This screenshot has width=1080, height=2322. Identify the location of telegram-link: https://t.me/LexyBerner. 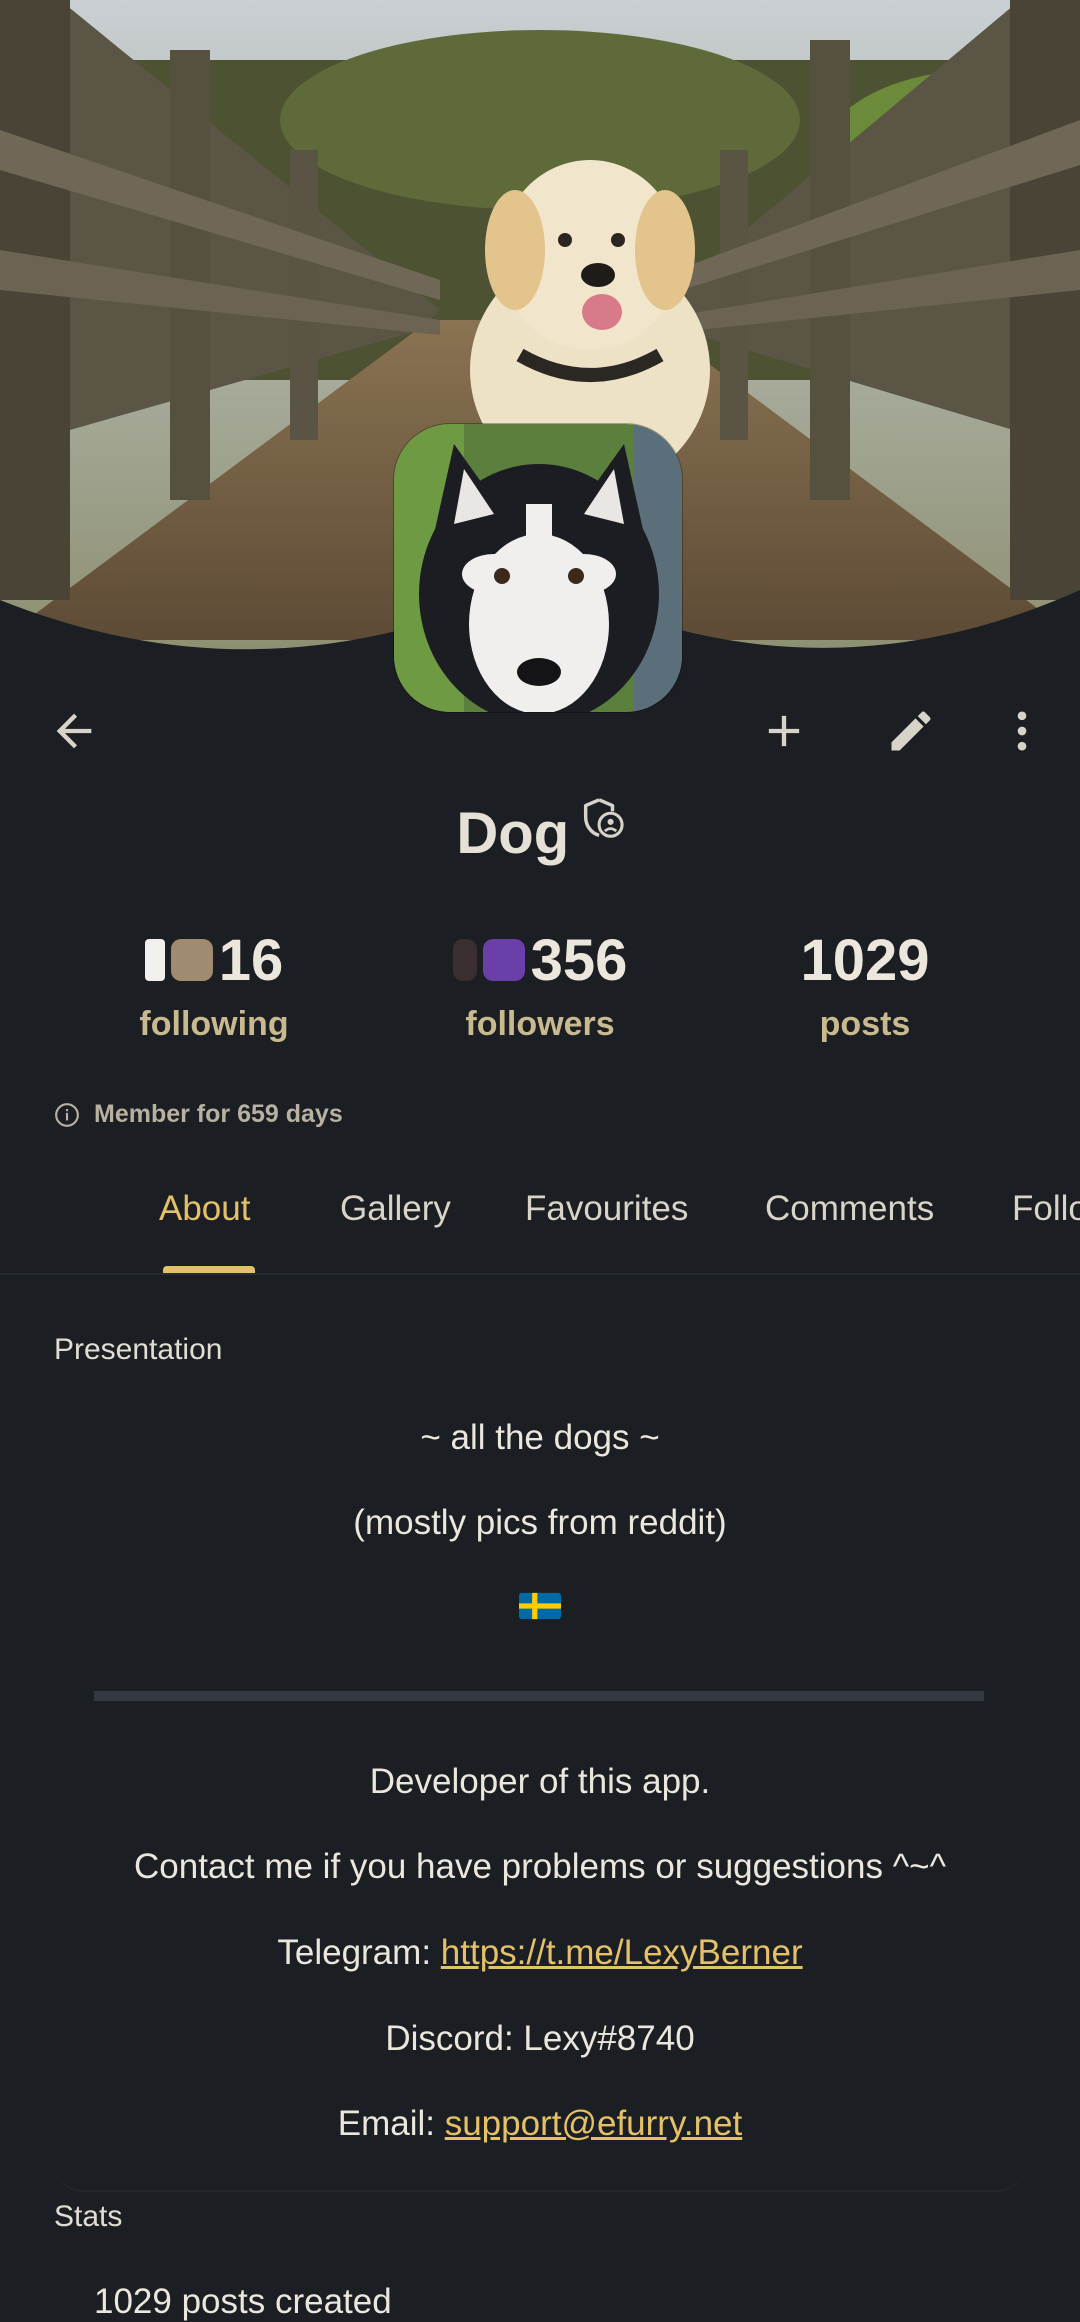
(622, 1952).